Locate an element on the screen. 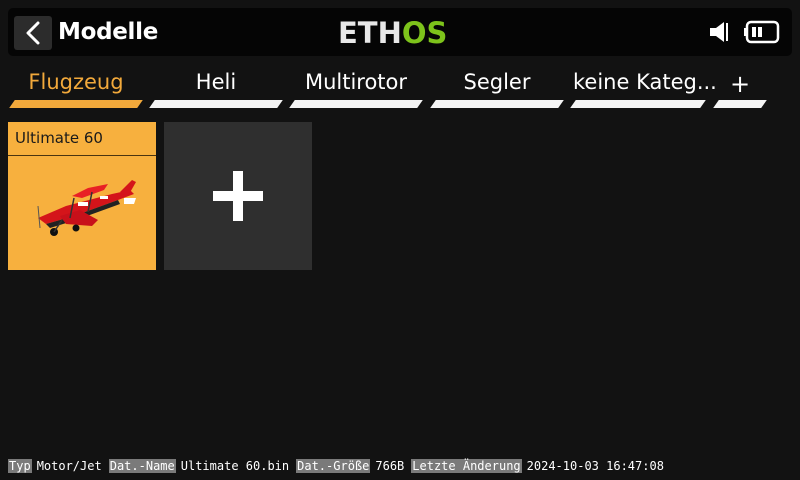  back-button is located at coordinates (33, 33).